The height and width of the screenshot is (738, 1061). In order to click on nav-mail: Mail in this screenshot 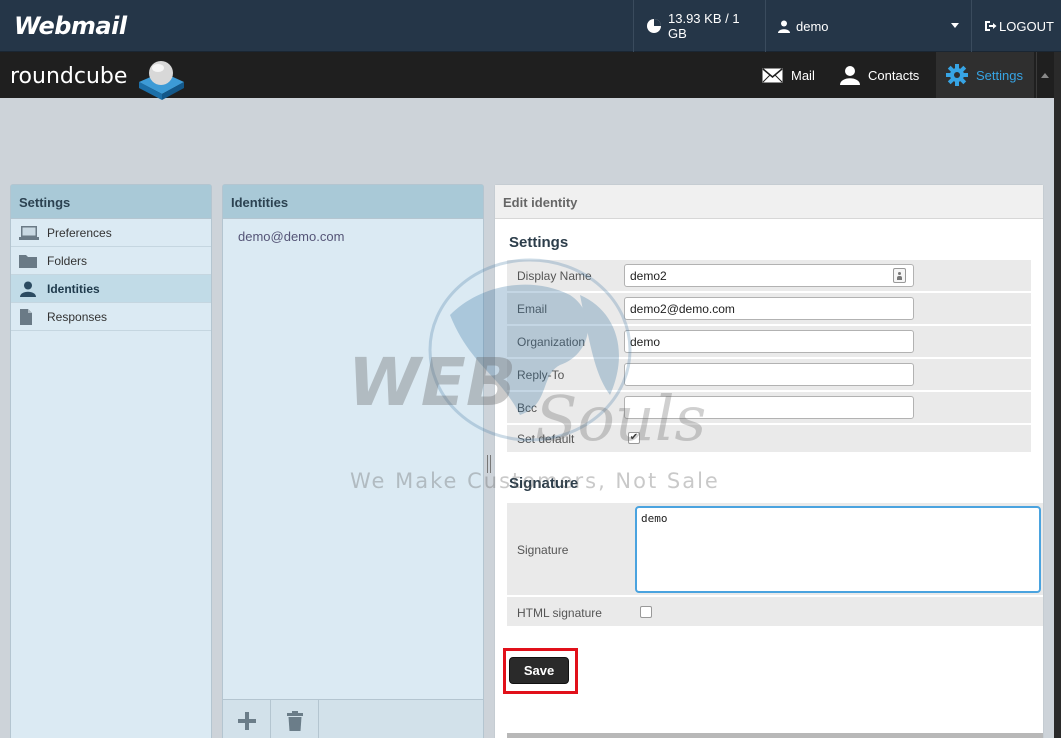, I will do `click(788, 75)`.